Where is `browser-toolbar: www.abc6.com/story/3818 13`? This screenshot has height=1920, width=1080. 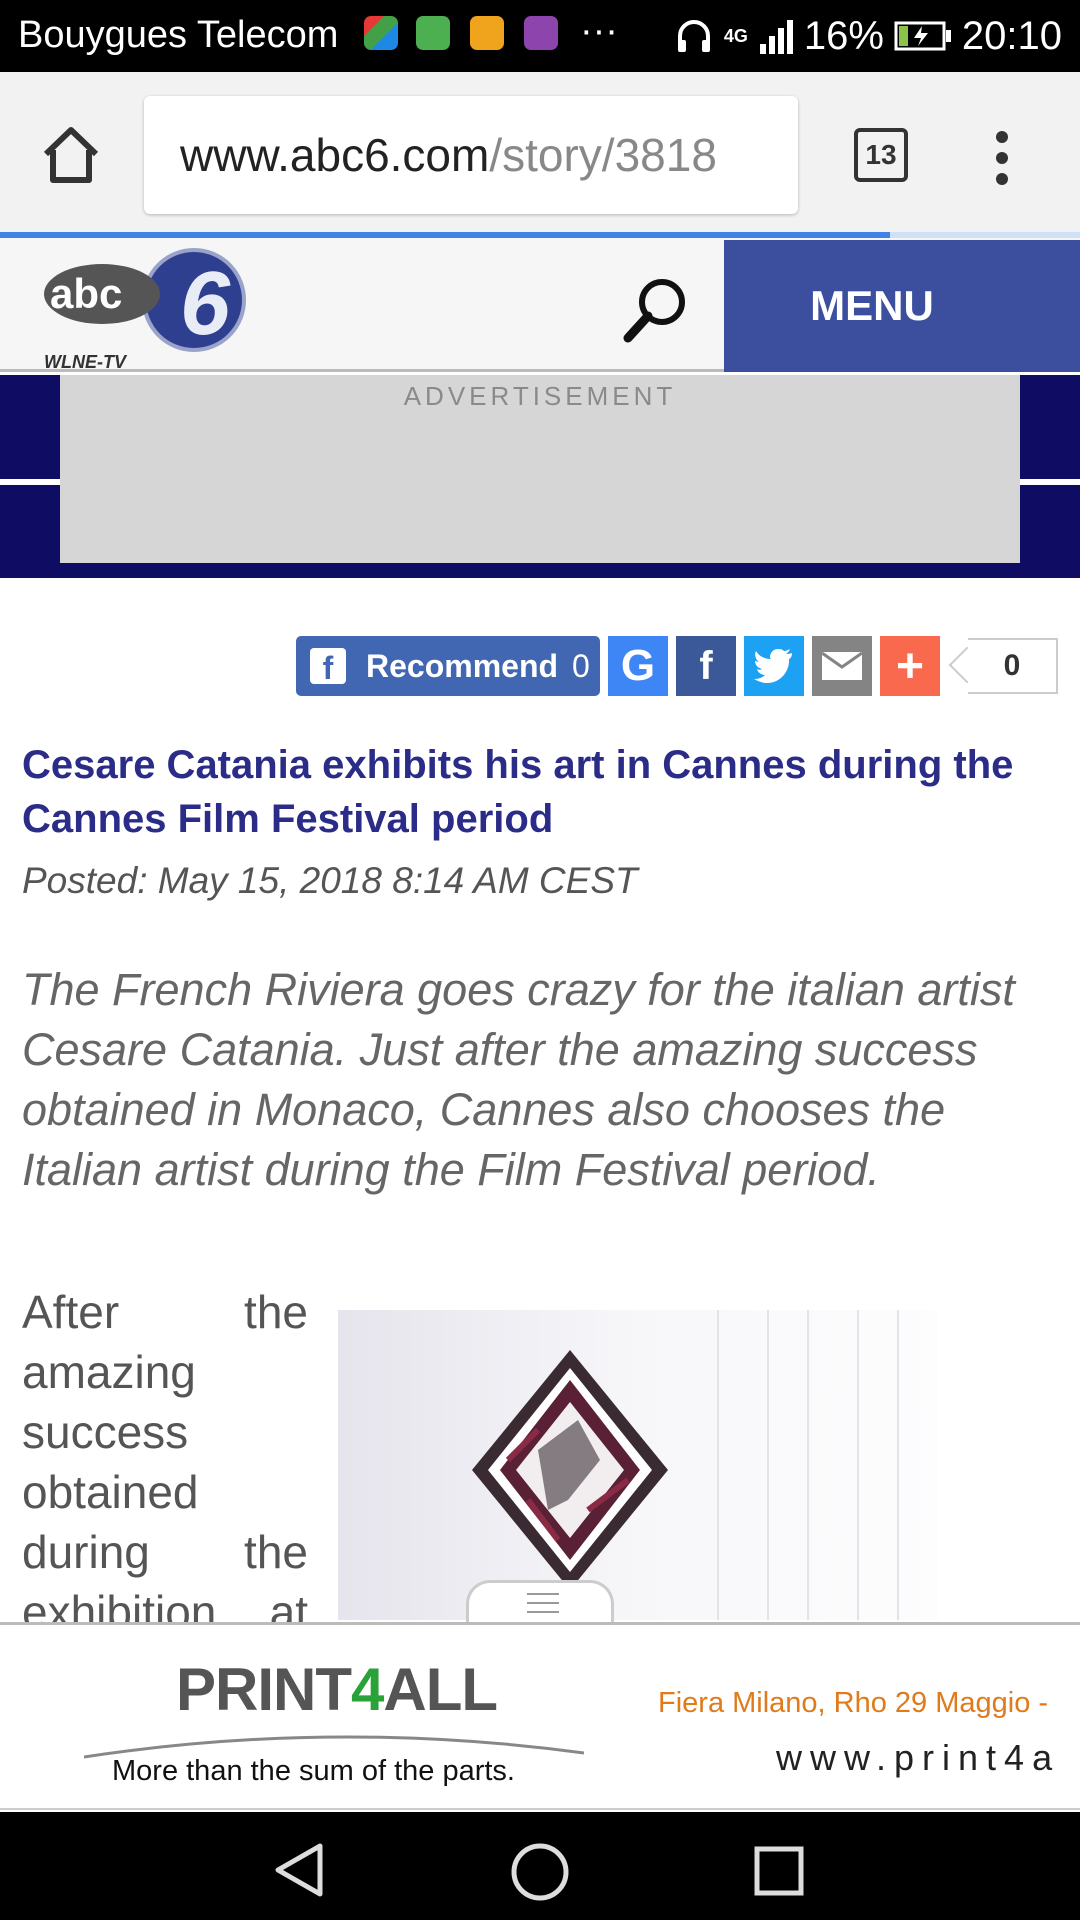
browser-toolbar: www.abc6.com/story/3818 13 is located at coordinates (540, 152).